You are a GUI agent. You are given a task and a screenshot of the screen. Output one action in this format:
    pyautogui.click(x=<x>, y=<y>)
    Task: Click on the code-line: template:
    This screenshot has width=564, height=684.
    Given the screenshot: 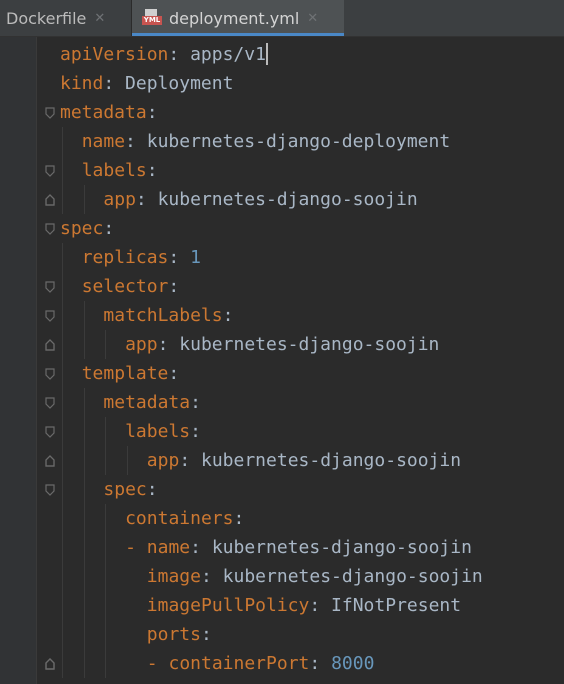 What is the action you would take?
    pyautogui.click(x=131, y=373)
    